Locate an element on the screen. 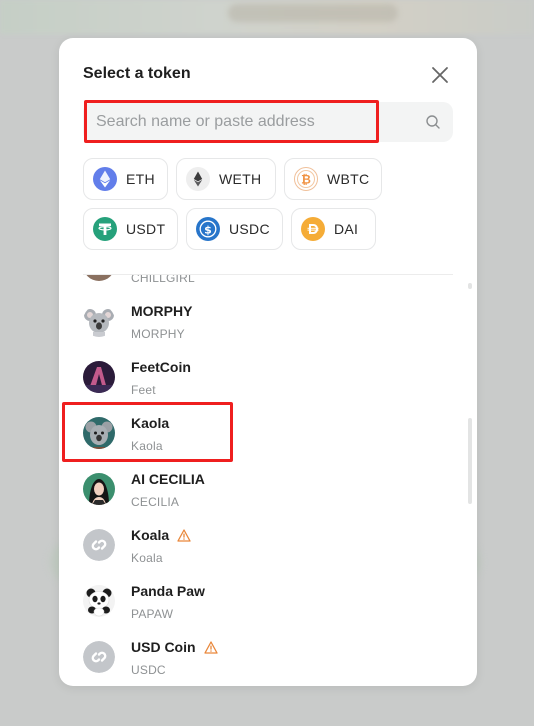  chip-label: USDT is located at coordinates (146, 229).